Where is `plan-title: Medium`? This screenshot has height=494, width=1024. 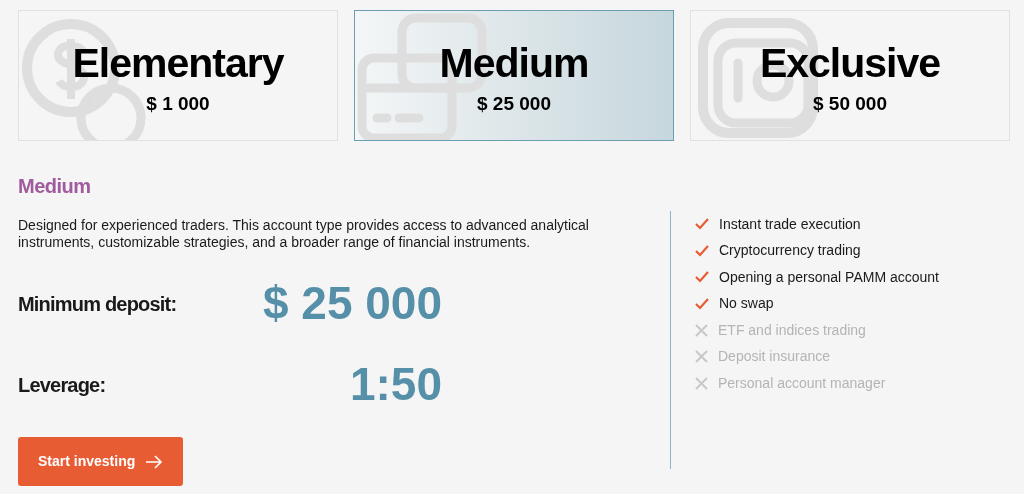 plan-title: Medium is located at coordinates (55, 186).